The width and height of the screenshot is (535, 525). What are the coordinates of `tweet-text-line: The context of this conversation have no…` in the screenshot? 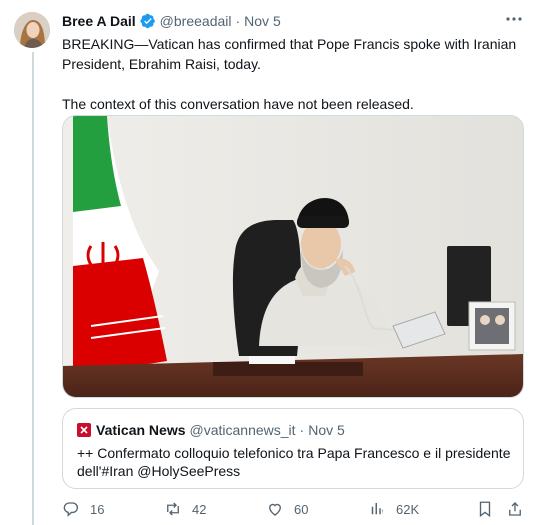 It's located at (238, 104).